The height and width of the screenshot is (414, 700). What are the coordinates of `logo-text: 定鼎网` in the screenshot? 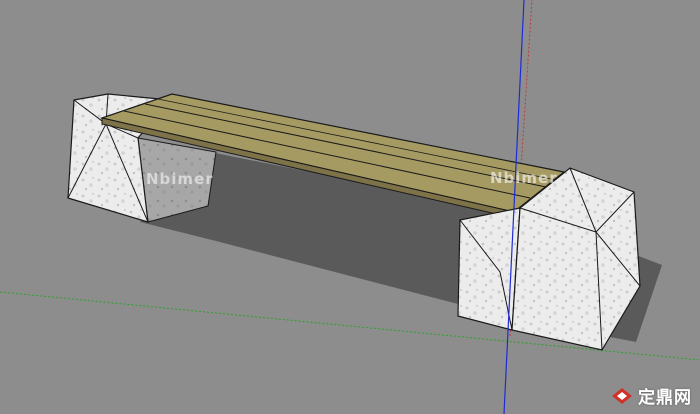 It's located at (665, 398).